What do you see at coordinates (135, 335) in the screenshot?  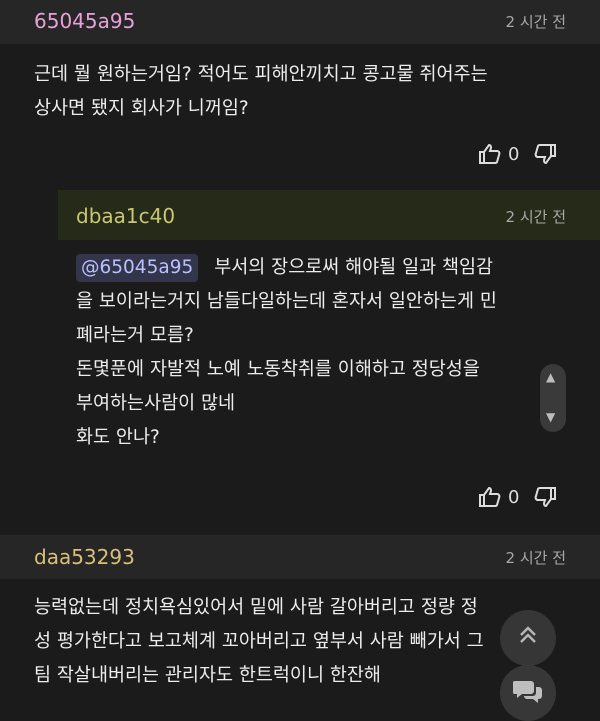 I see `comment-line: 폐라는거 모름?` at bounding box center [135, 335].